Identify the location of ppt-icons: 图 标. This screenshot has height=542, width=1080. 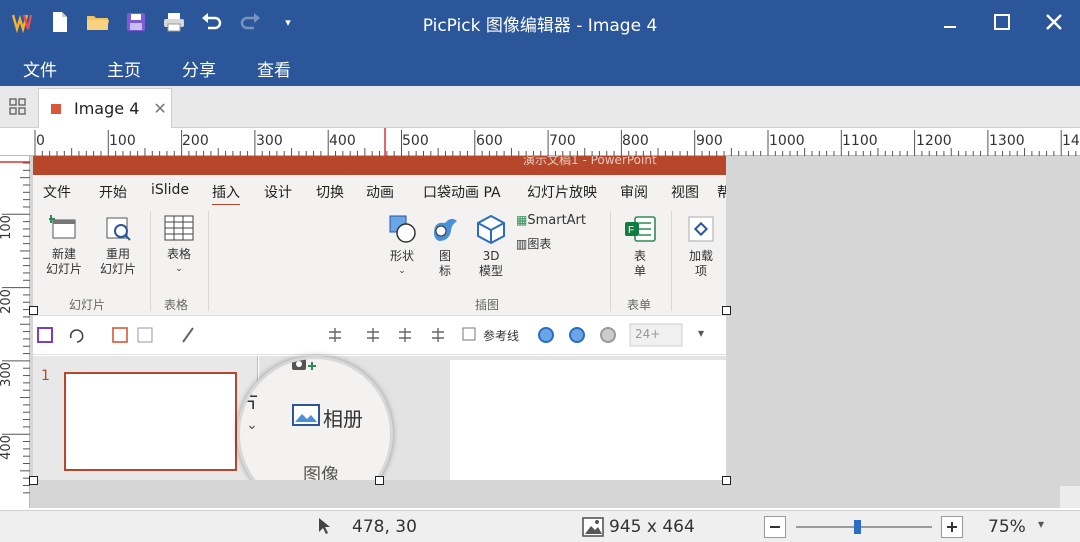
(445, 246).